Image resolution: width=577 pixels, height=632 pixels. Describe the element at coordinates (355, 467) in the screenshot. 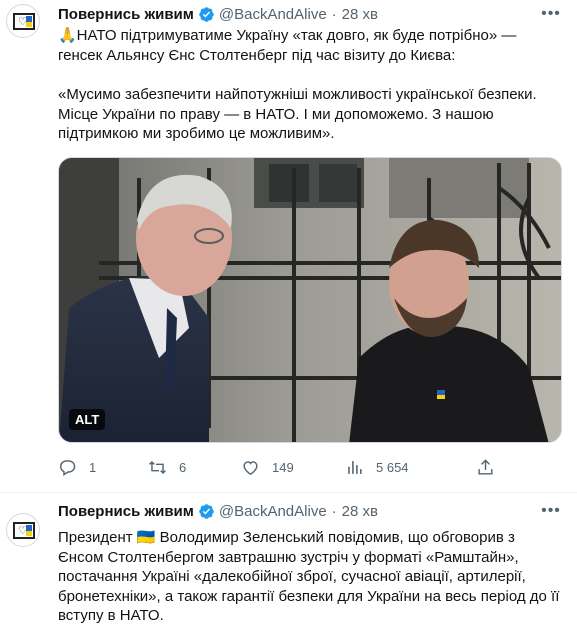

I see `views-chart-icon` at that location.